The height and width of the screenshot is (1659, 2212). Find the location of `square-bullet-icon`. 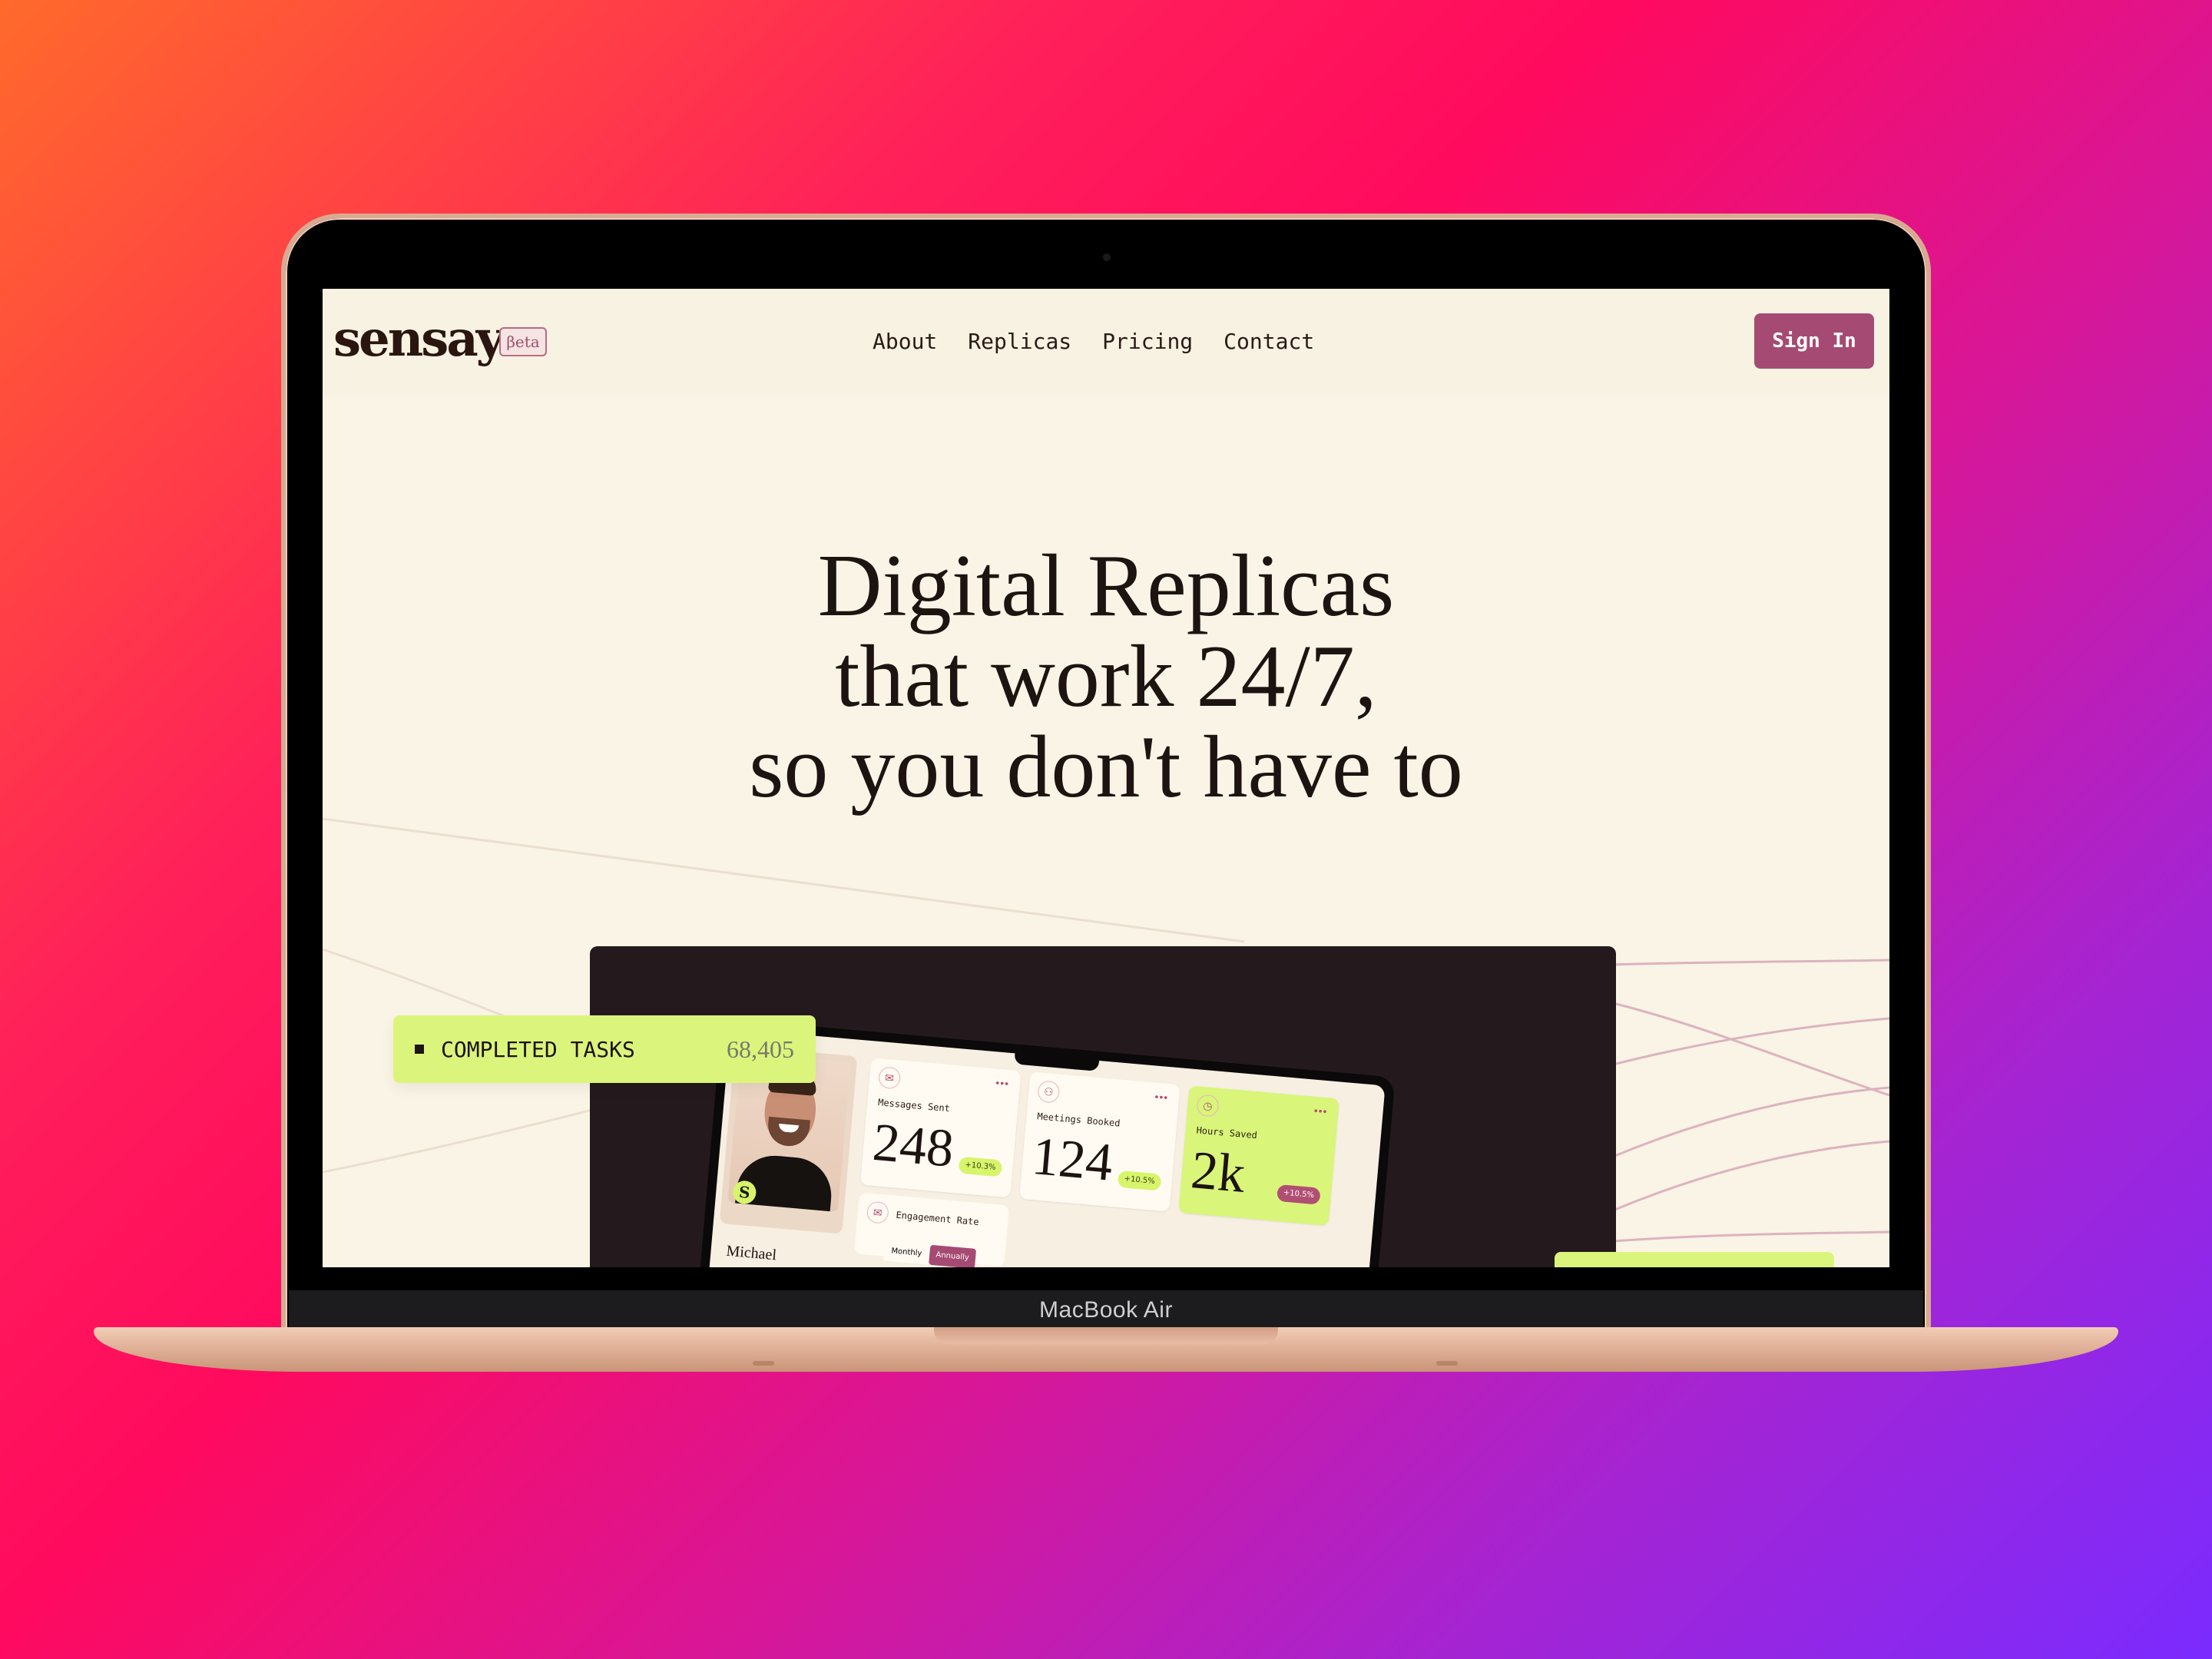

square-bullet-icon is located at coordinates (420, 1050).